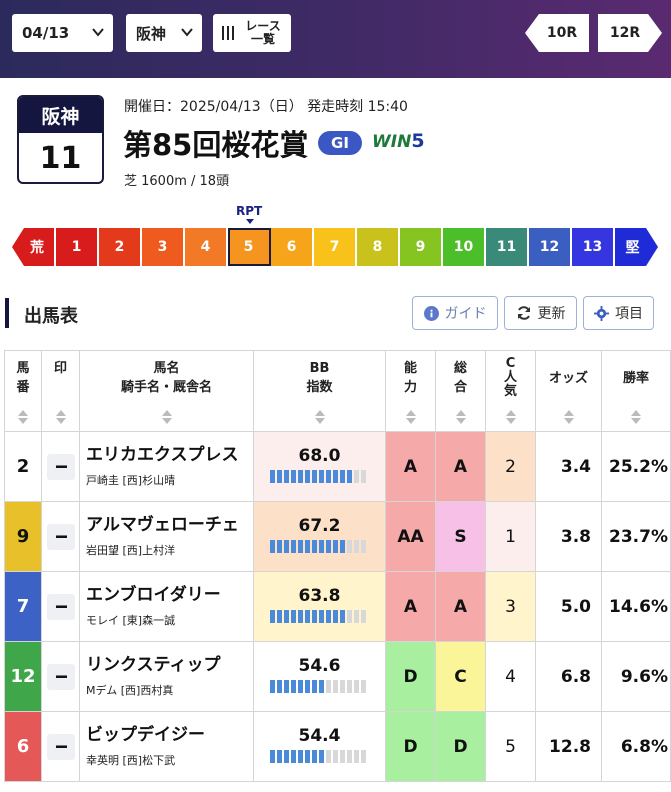  I want to click on rpt-cell: 3, so click(163, 247).